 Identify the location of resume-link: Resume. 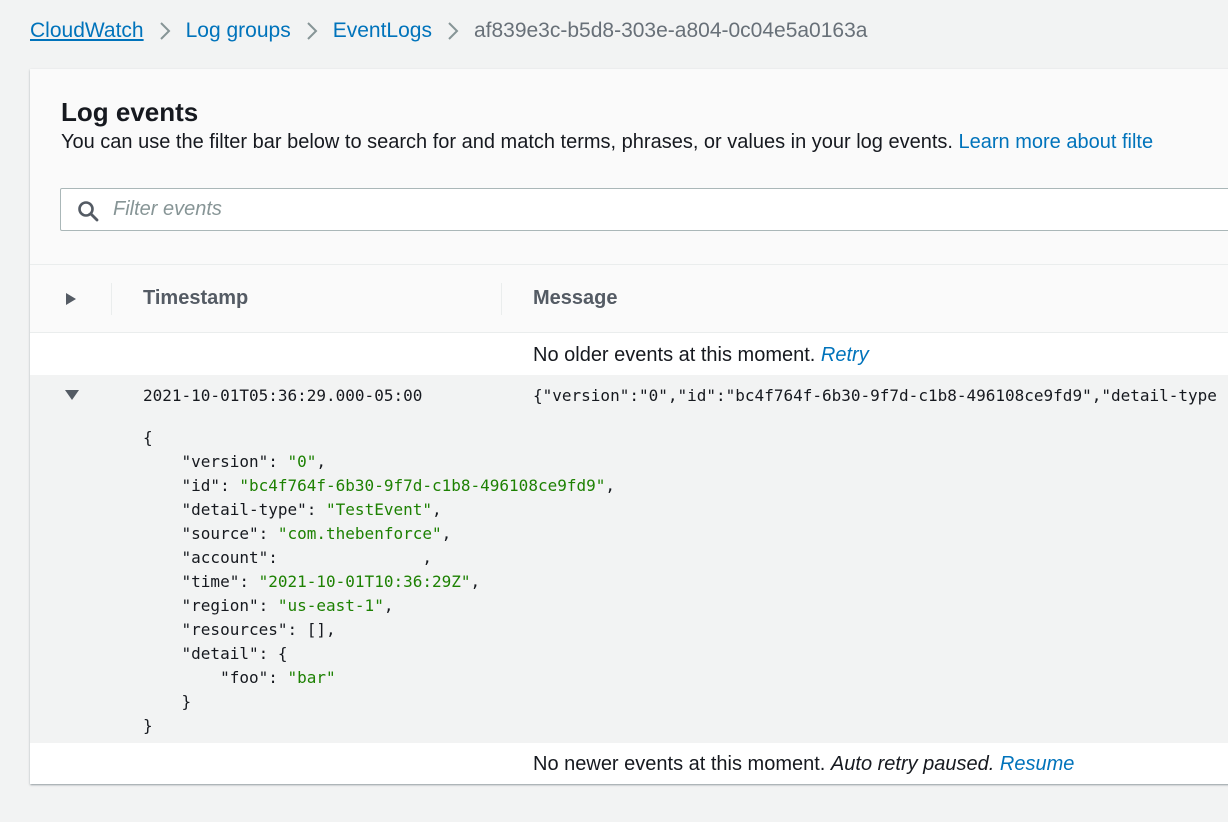
(1037, 764).